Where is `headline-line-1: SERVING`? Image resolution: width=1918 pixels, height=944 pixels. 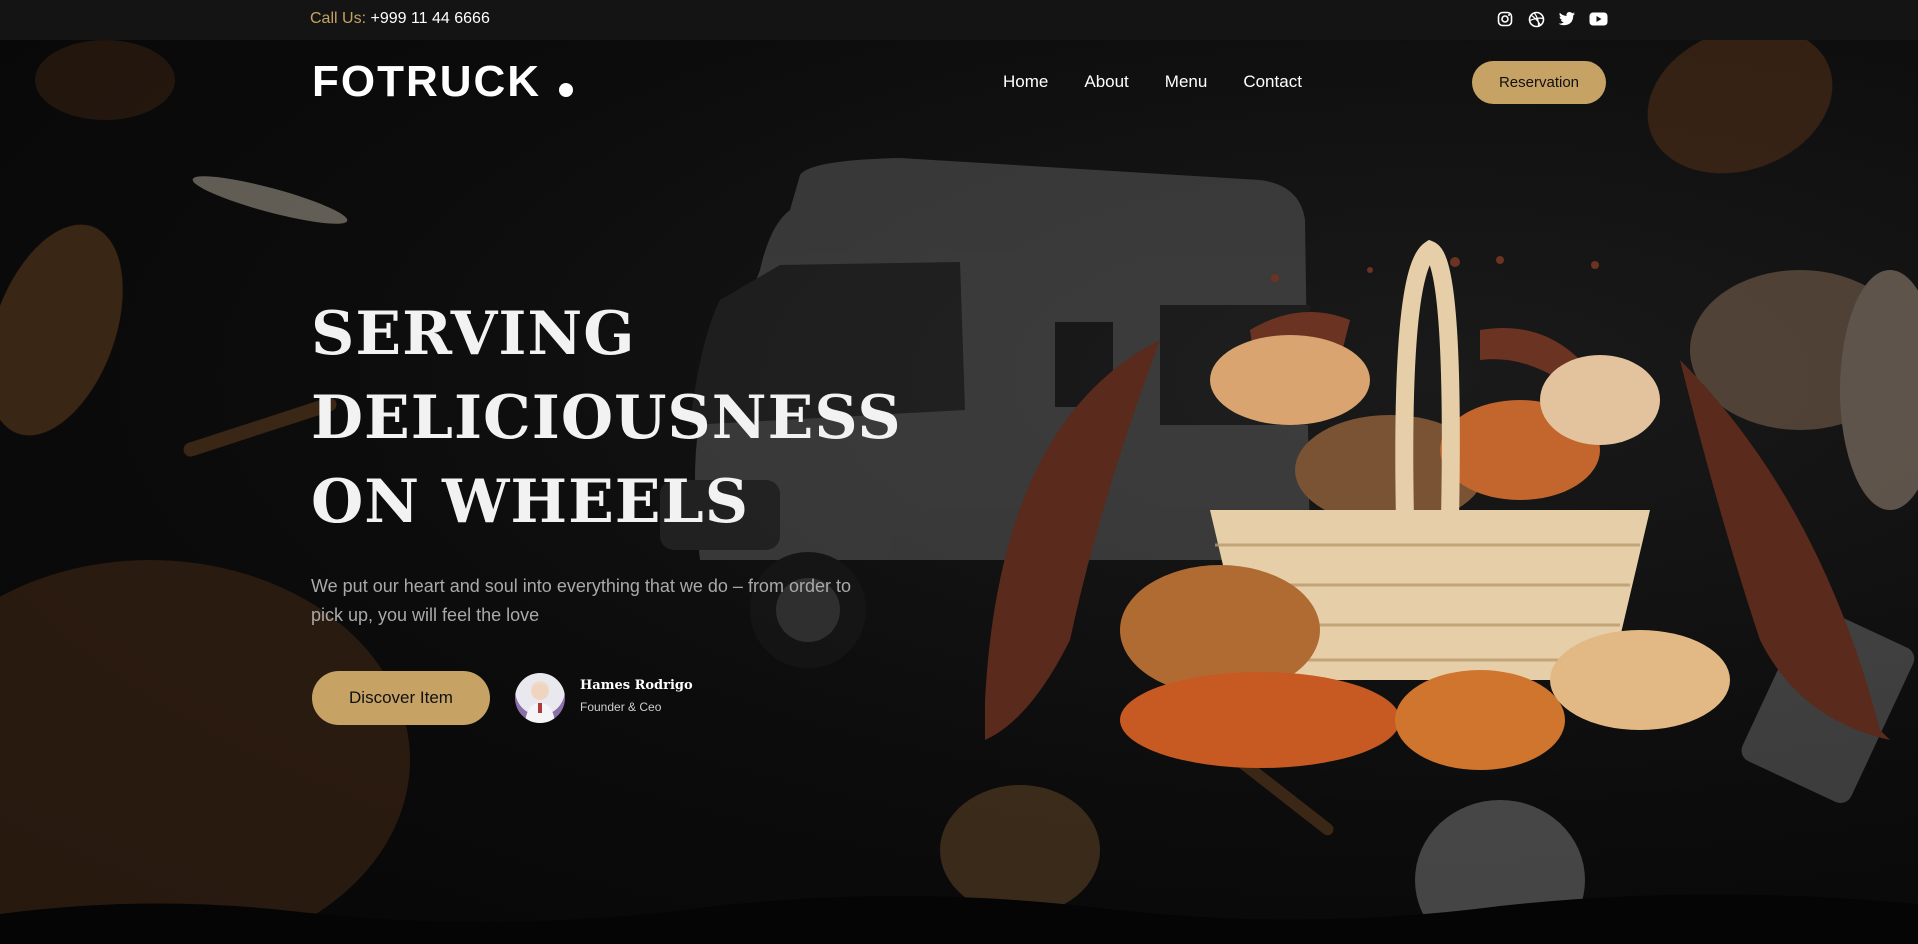 headline-line-1: SERVING is located at coordinates (473, 334).